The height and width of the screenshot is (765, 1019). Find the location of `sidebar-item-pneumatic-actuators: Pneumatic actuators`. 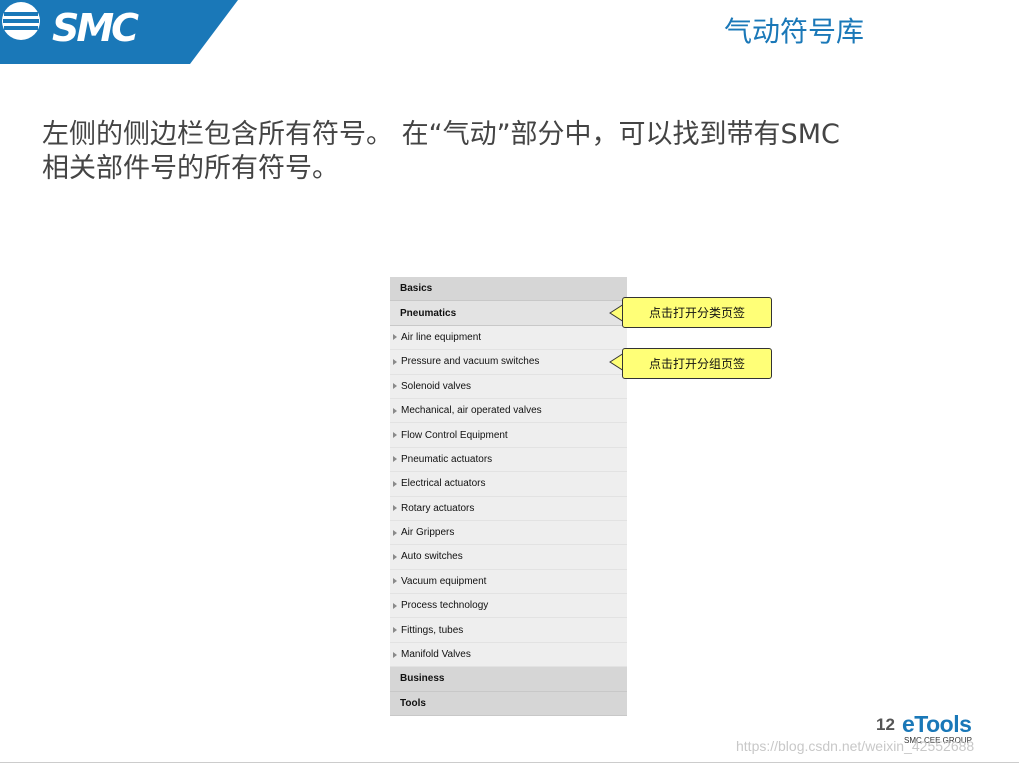

sidebar-item-pneumatic-actuators: Pneumatic actuators is located at coordinates (508, 460).